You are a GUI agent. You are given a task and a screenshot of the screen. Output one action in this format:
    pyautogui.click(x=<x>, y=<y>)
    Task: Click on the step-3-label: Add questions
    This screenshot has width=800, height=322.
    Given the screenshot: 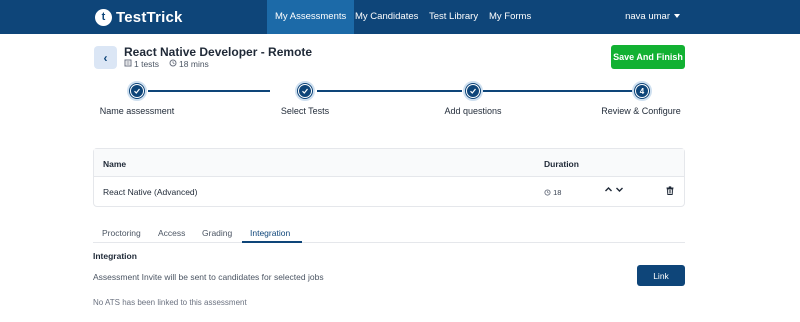 What is the action you would take?
    pyautogui.click(x=473, y=111)
    